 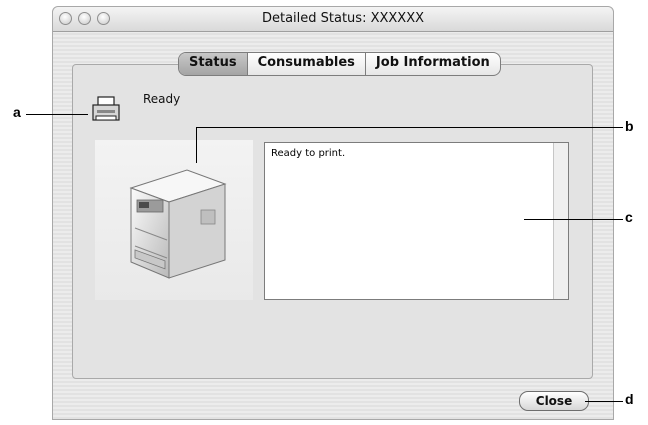 I want to click on callout-b: b, so click(x=629, y=126).